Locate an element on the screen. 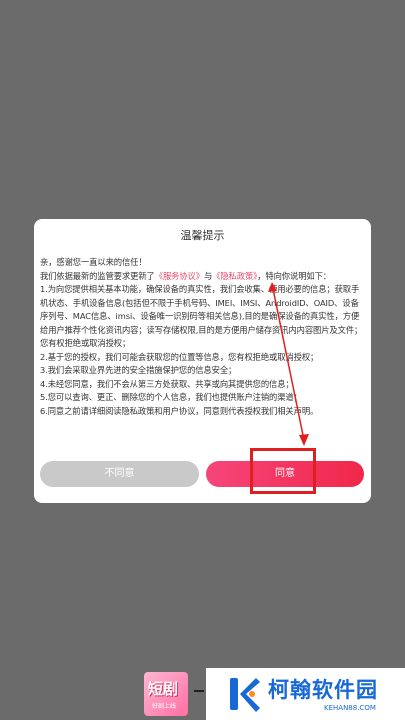 Image resolution: width=405 pixels, height=720 pixels. bottom-bar: 短剧 好剧上线 柯翰软件园 KEHAN88.COM is located at coordinates (202, 694).